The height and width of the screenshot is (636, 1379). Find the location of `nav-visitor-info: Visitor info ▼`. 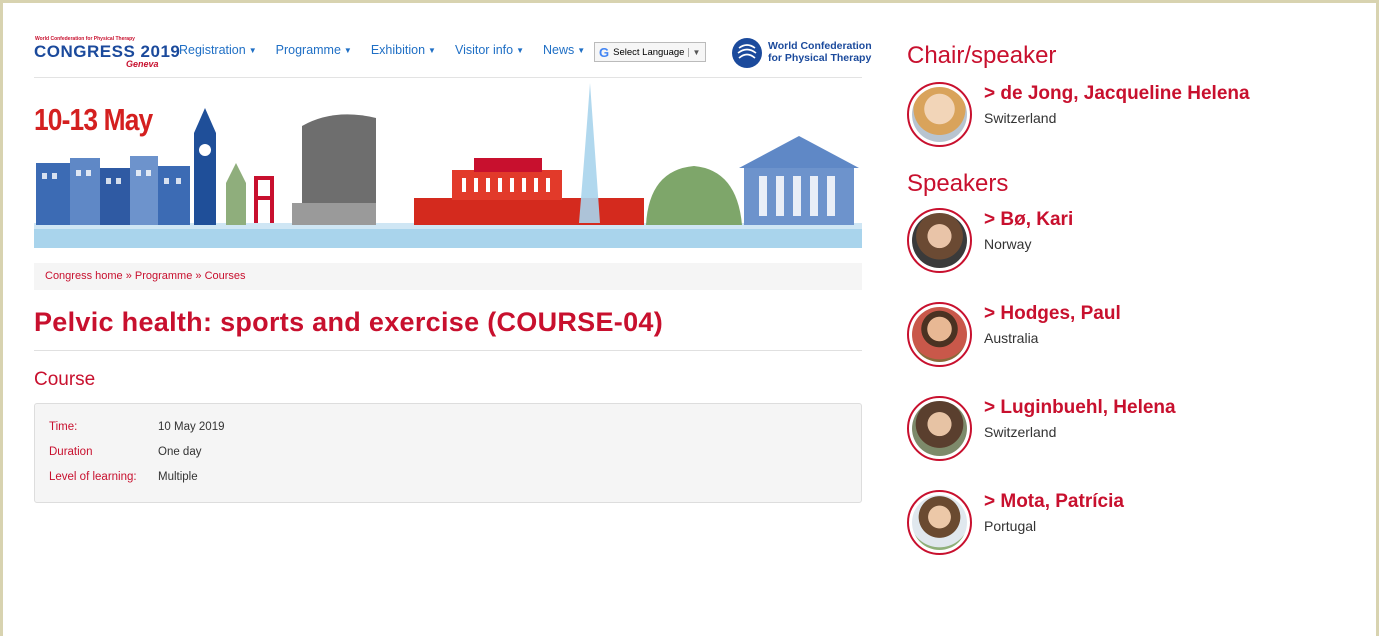

nav-visitor-info: Visitor info ▼ is located at coordinates (489, 50).